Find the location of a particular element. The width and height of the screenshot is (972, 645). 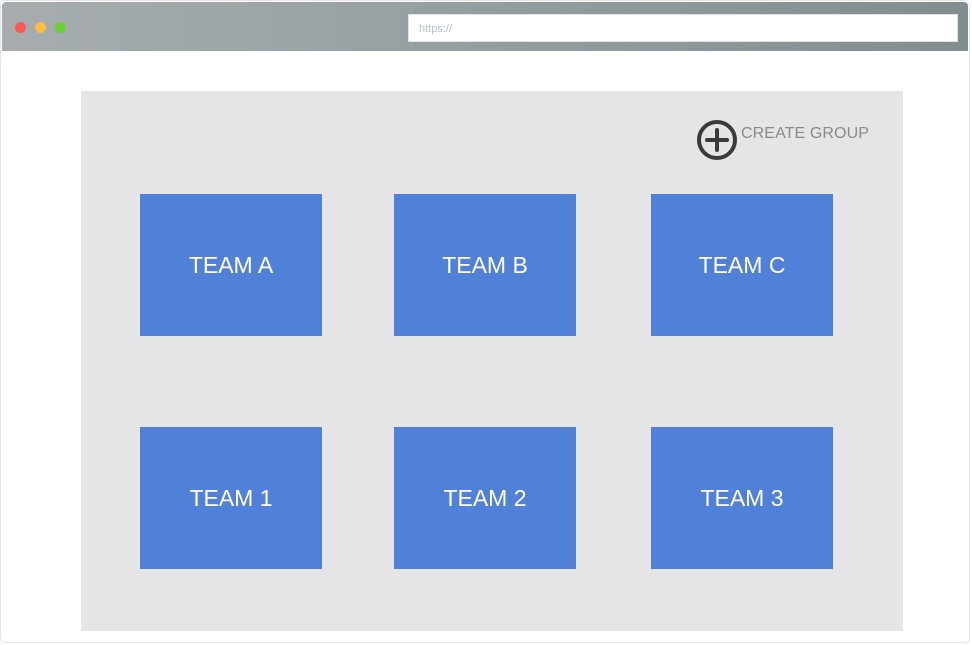

team-card-label: TEAM 1 is located at coordinates (231, 497).